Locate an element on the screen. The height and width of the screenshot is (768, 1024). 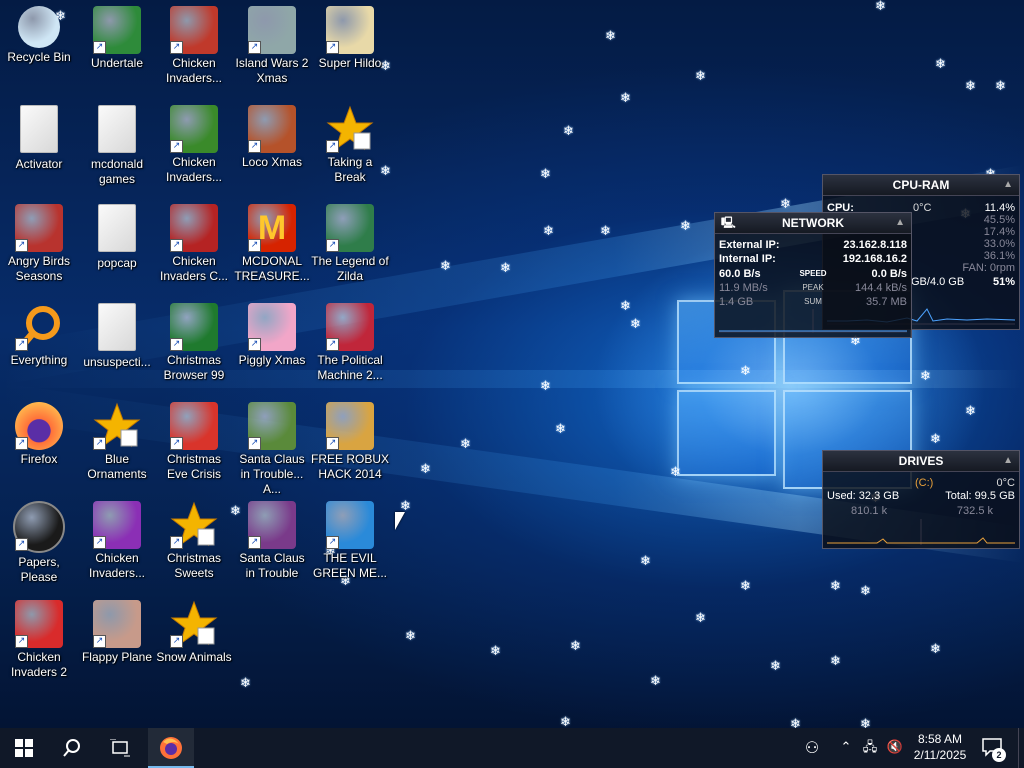
mcdonalds-icon: M ↗ is located at coordinates (272, 228).